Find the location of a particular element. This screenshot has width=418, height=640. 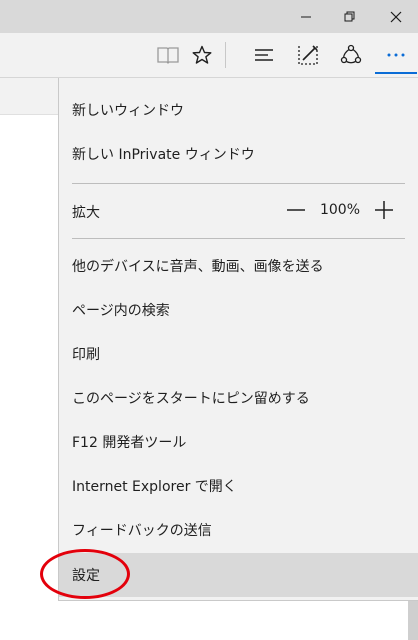

menu-item-find-on-page: ページ内の検索 is located at coordinates (238, 310).